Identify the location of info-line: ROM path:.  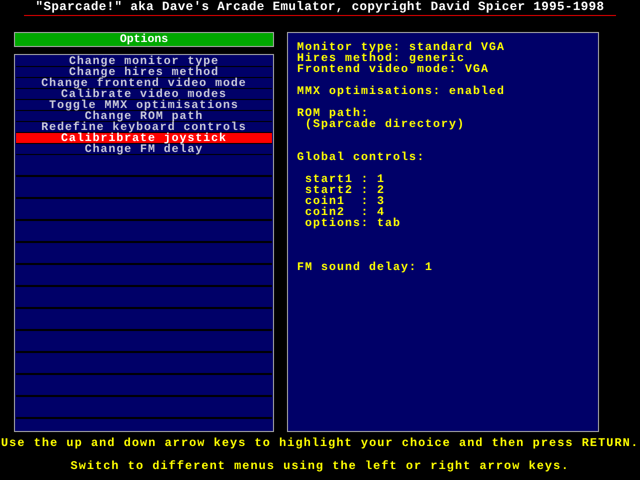
(333, 113).